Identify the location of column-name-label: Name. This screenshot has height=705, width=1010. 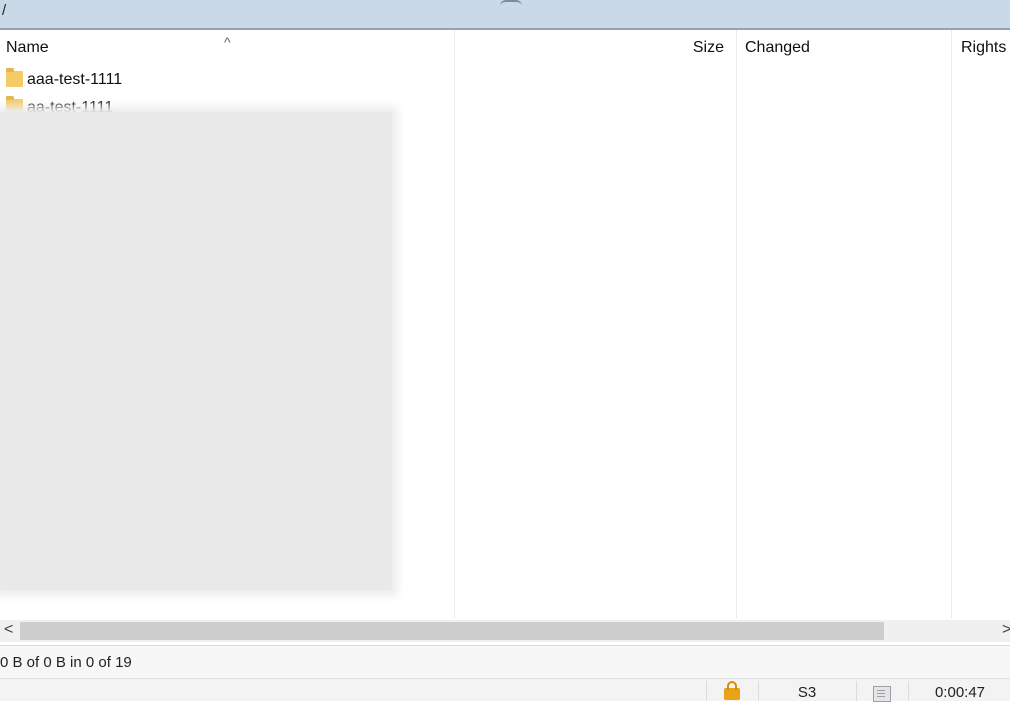
(27, 47).